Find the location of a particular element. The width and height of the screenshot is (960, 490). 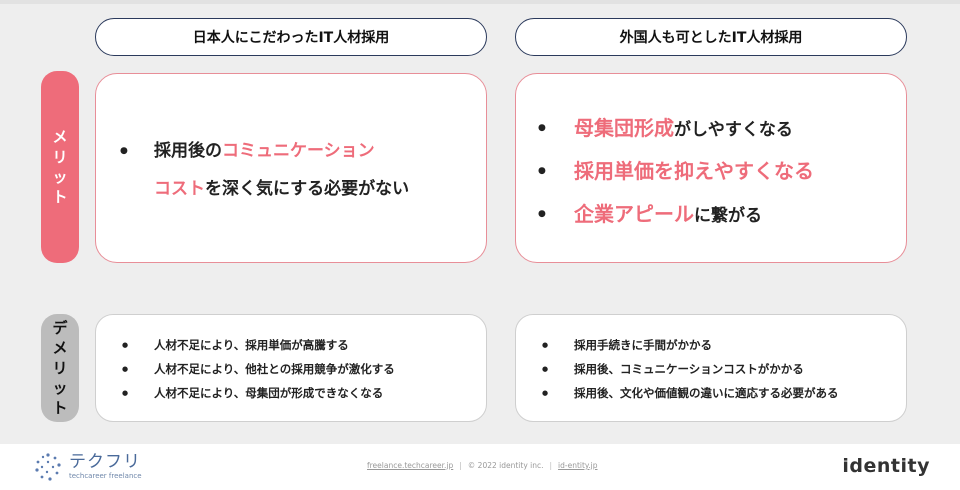

demerit-label: デ メ リ ッ ト is located at coordinates (60, 368).